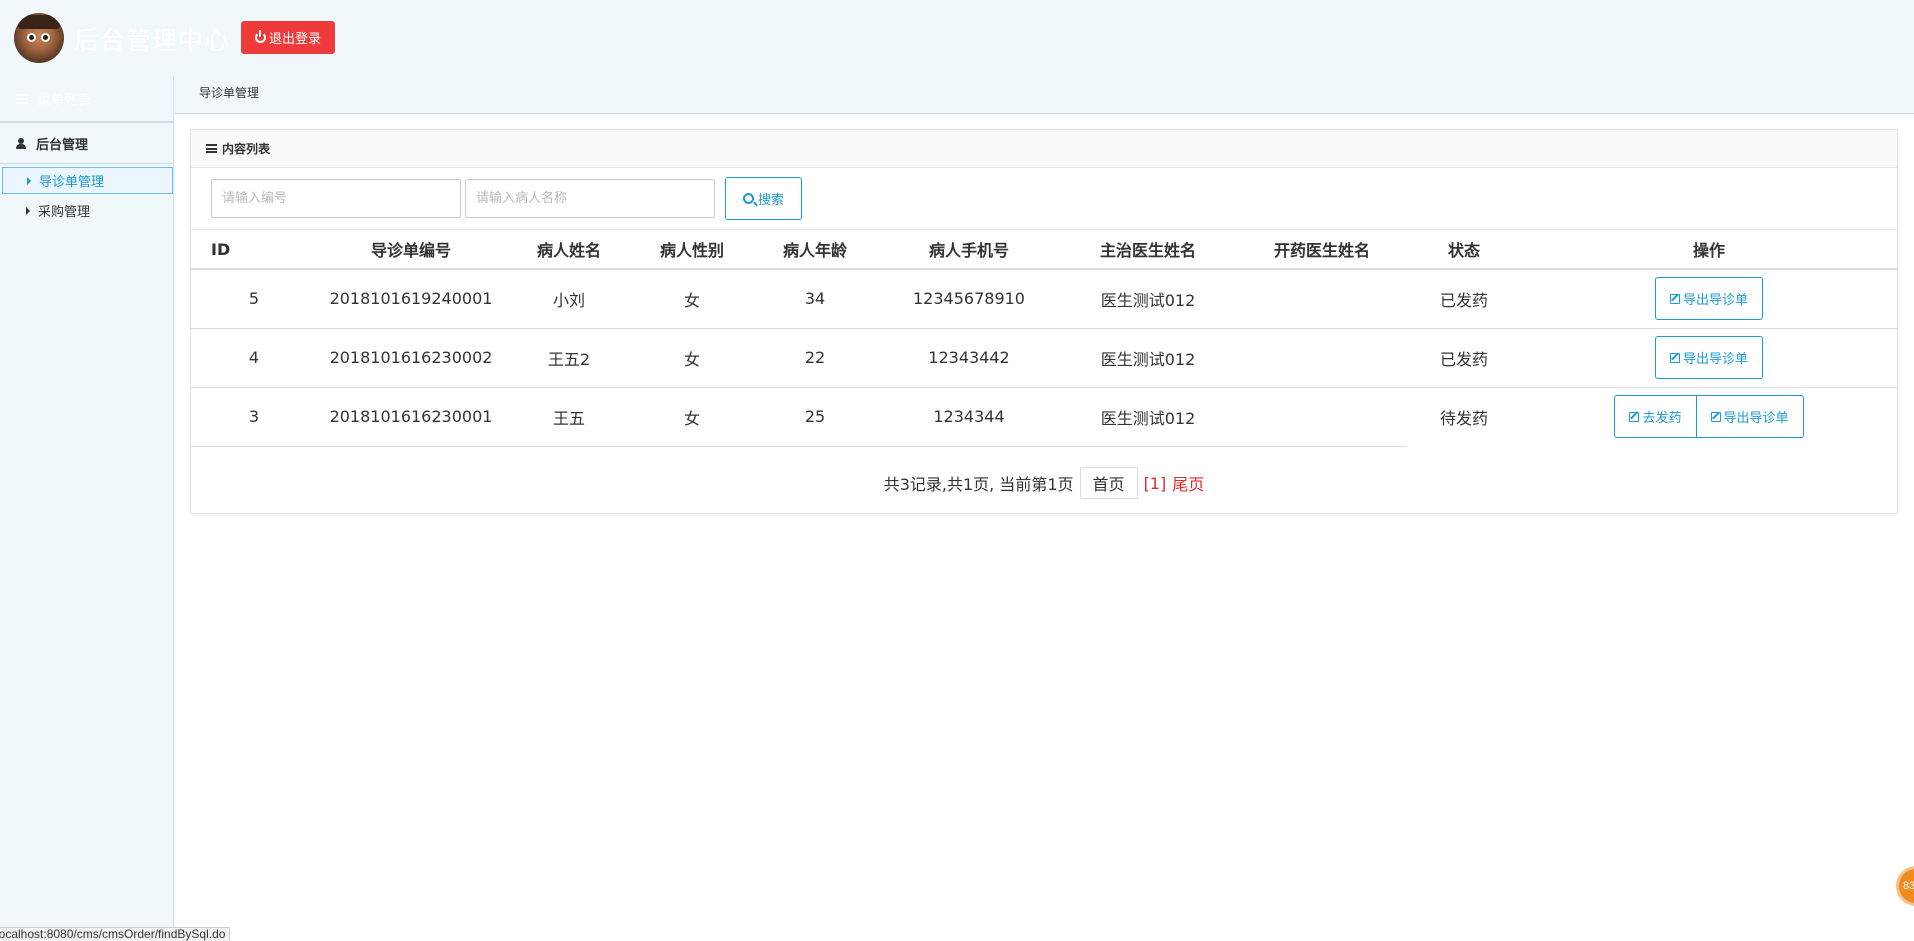 This screenshot has width=1914, height=941. I want to click on cell-patient-name: 王五, so click(569, 417).